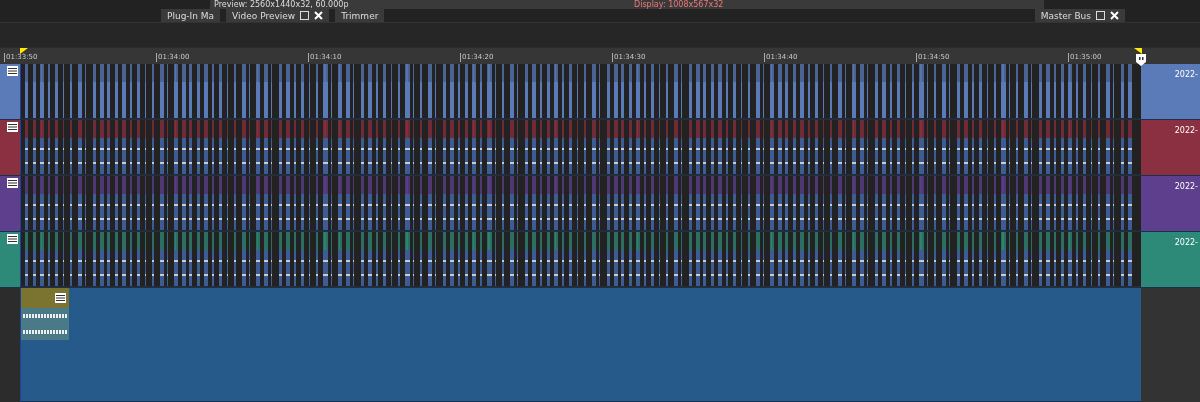 The image size is (1200, 402). I want to click on audio-clip, so click(45, 314).